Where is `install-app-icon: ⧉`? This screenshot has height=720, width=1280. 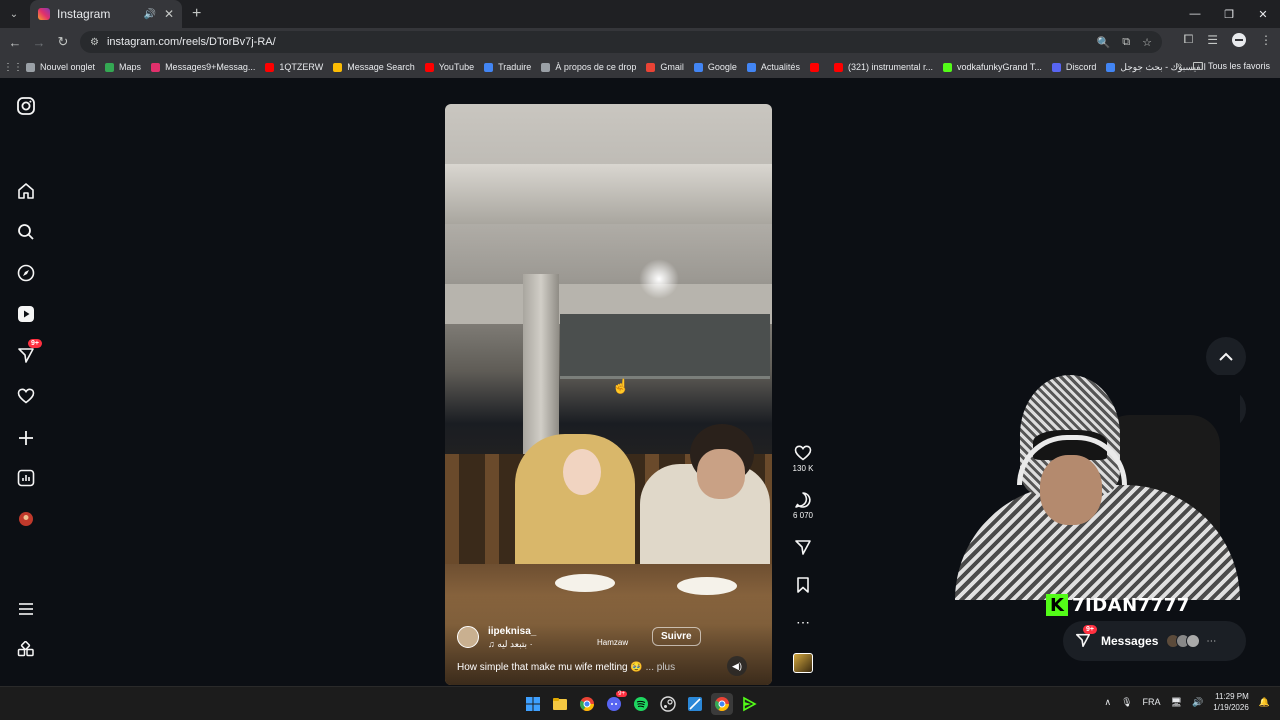 install-app-icon: ⧉ is located at coordinates (1126, 42).